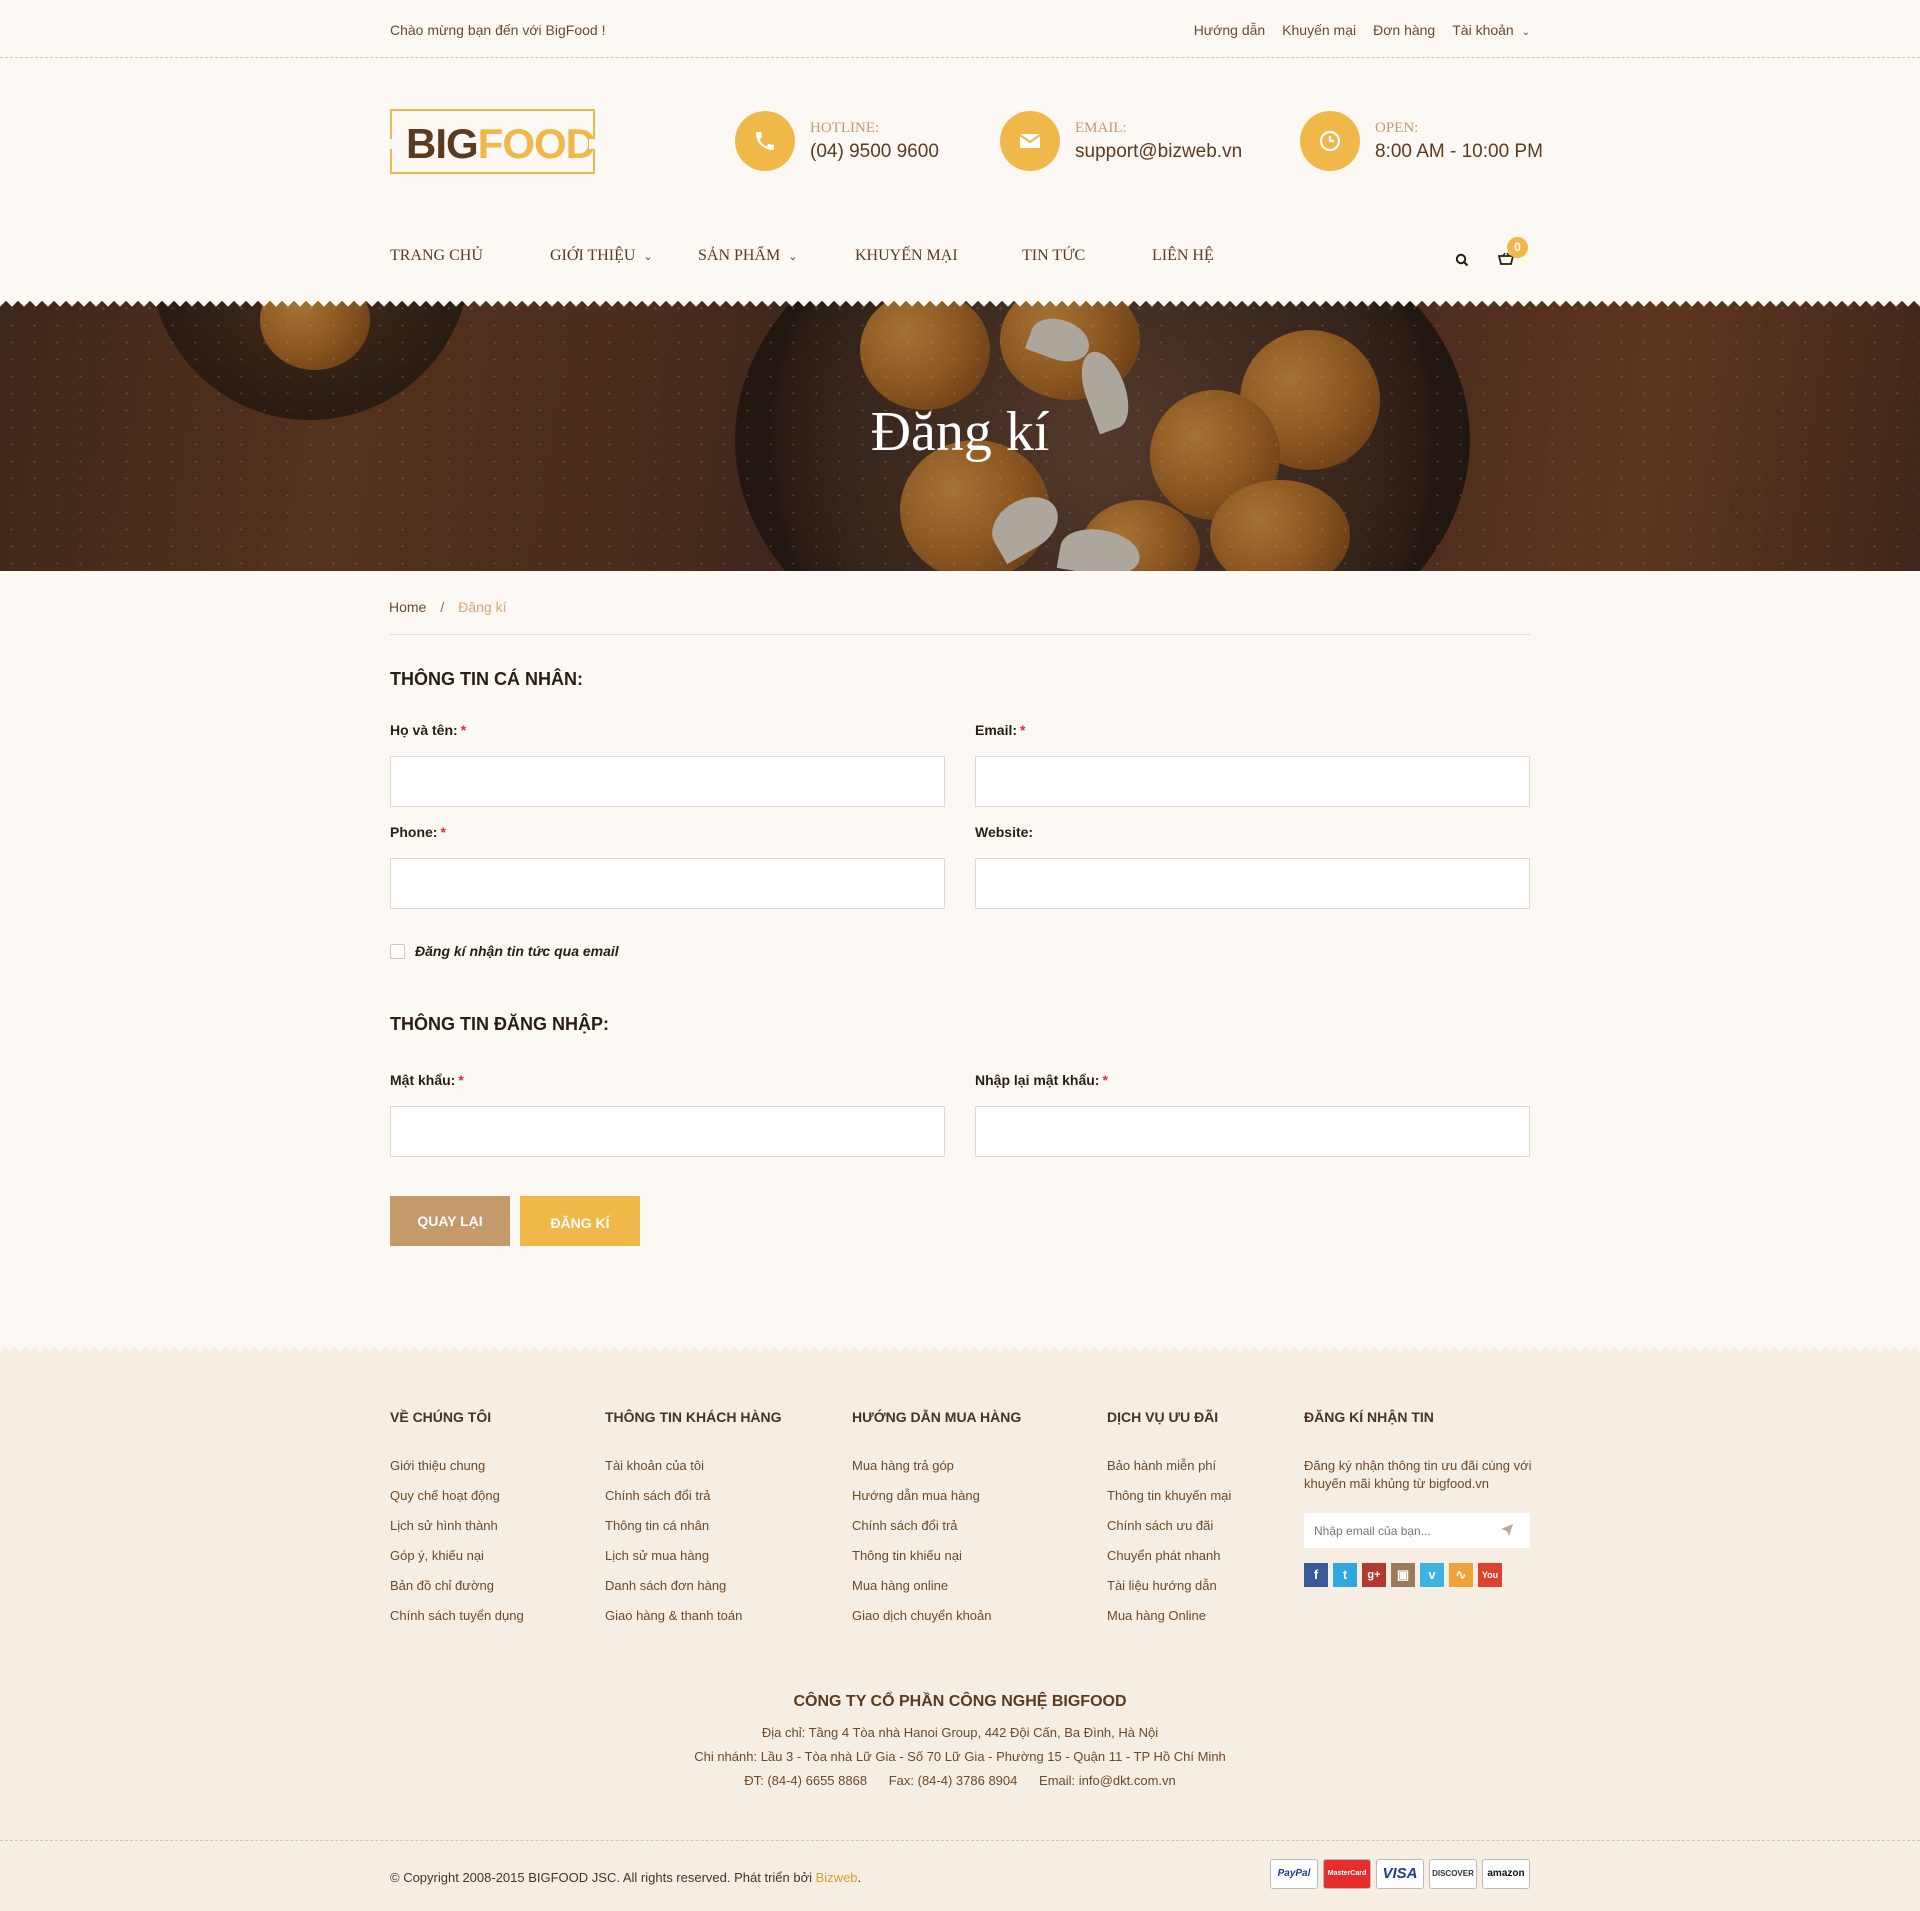  I want to click on website-field, so click(1252, 883).